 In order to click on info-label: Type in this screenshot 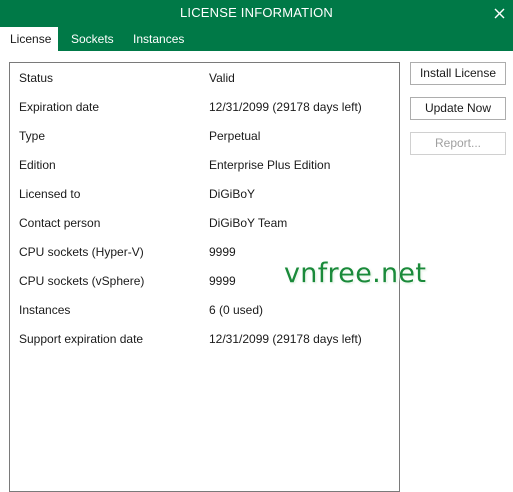, I will do `click(32, 136)`.